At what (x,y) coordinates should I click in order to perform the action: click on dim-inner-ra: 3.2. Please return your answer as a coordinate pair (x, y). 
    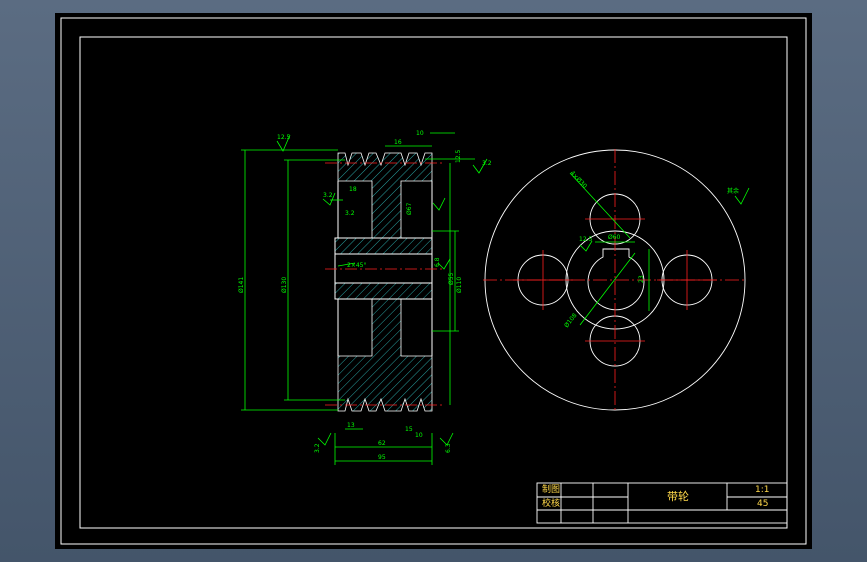
    Looking at the image, I should click on (350, 213).